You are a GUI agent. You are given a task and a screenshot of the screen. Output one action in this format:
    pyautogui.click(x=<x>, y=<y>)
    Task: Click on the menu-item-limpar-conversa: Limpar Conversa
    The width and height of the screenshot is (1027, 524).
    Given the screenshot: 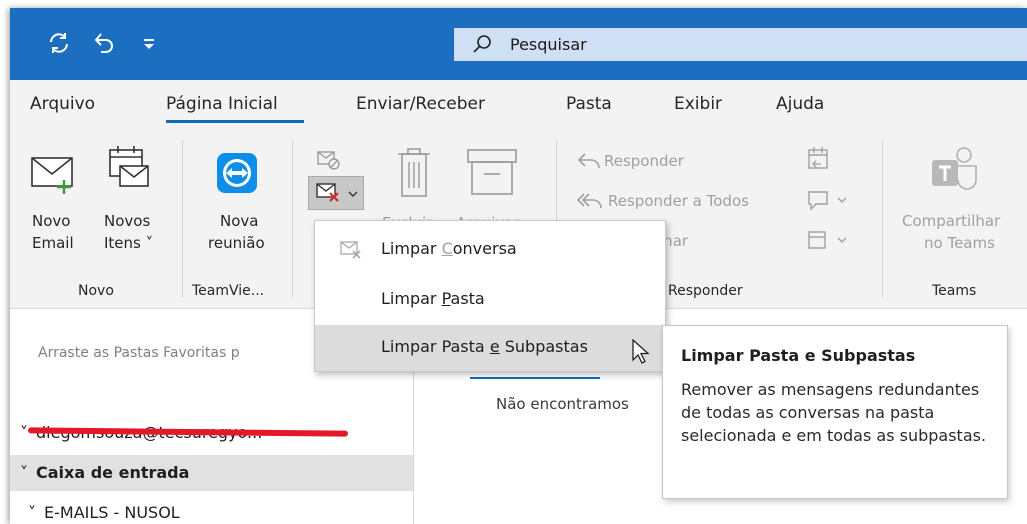 What is the action you would take?
    pyautogui.click(x=490, y=250)
    